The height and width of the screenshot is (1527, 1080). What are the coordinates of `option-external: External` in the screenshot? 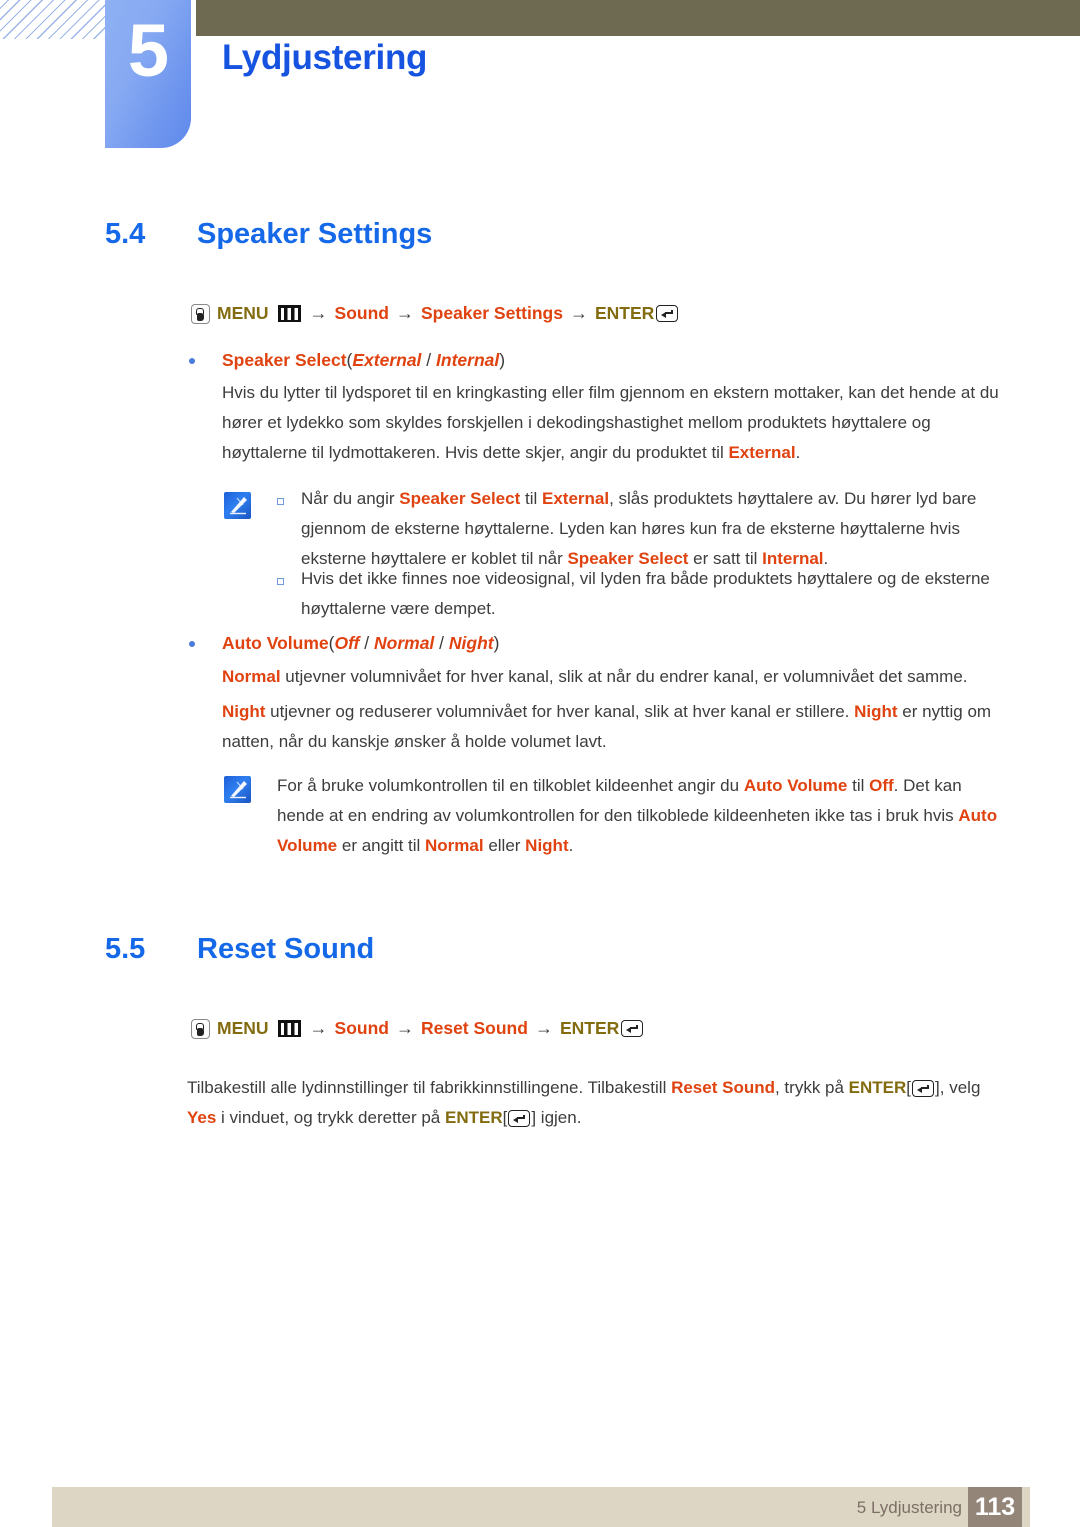 It's located at (387, 360).